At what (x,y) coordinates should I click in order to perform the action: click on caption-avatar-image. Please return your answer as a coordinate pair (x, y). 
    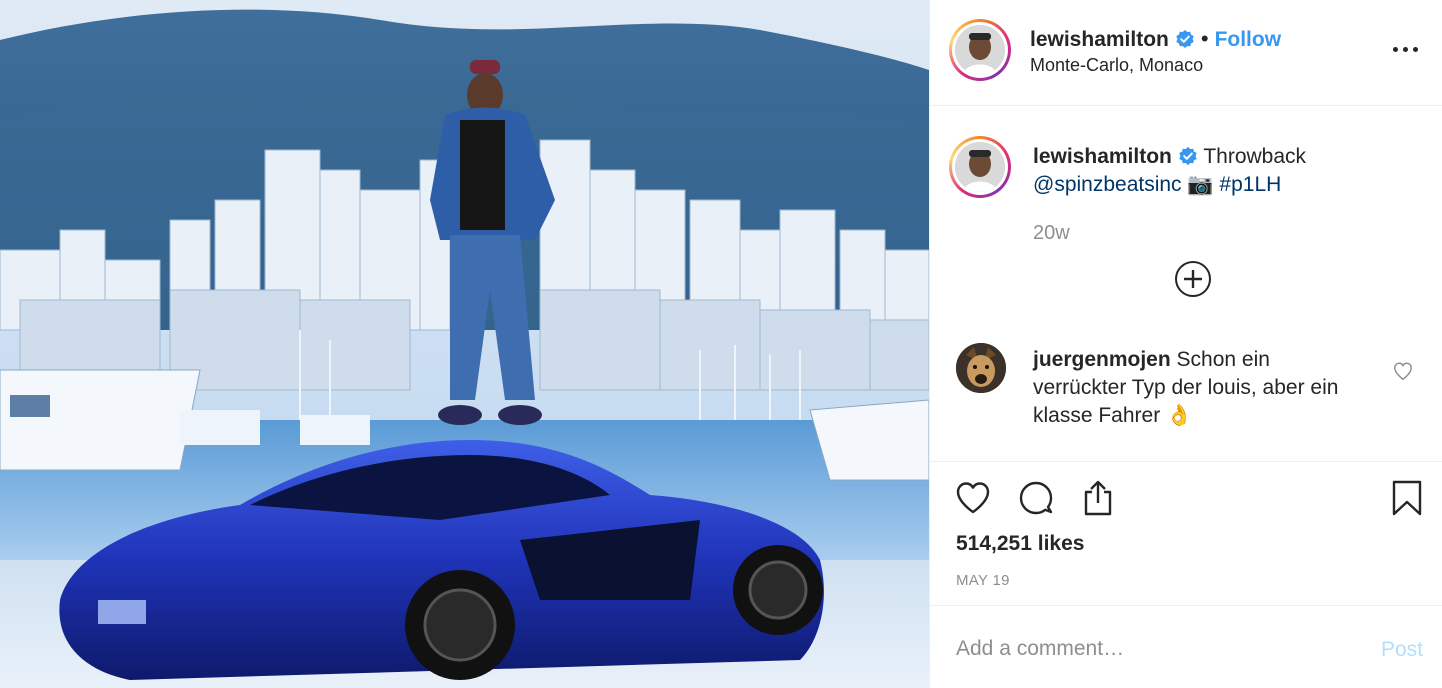
    Looking at the image, I should click on (980, 167).